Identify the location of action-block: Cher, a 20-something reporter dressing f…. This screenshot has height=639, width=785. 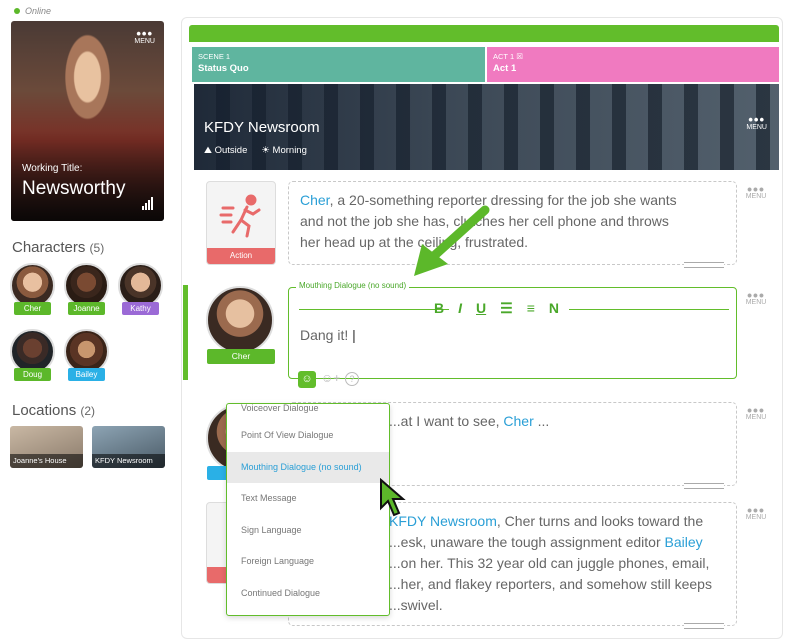
(512, 224).